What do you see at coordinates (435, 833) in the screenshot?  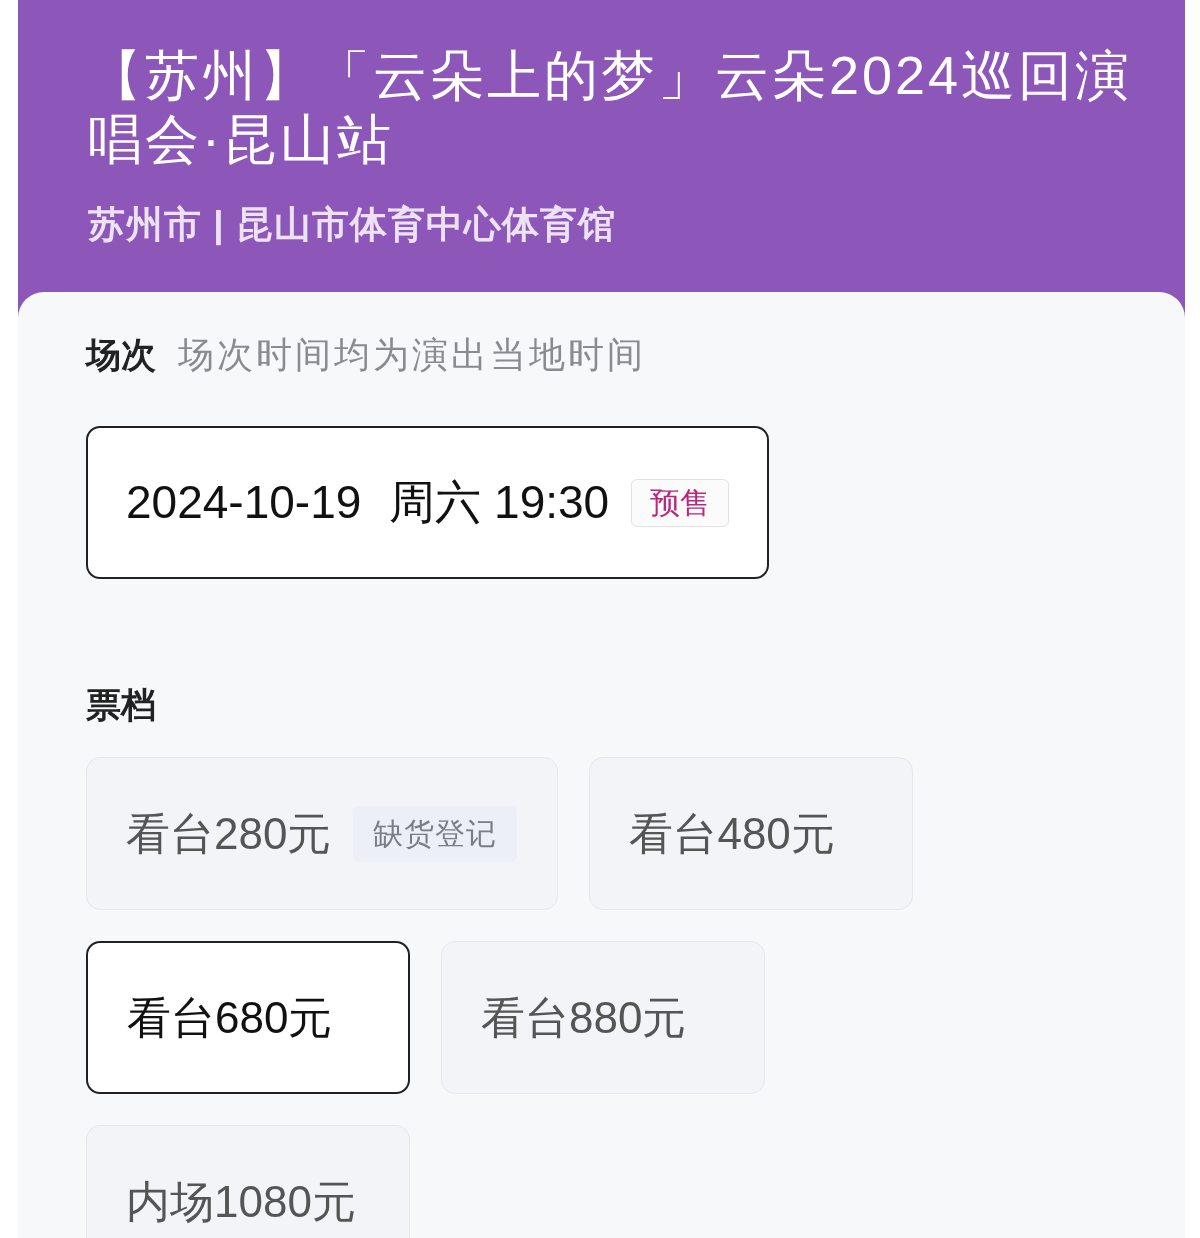 I see `sold-out-tag: 缺货登记` at bounding box center [435, 833].